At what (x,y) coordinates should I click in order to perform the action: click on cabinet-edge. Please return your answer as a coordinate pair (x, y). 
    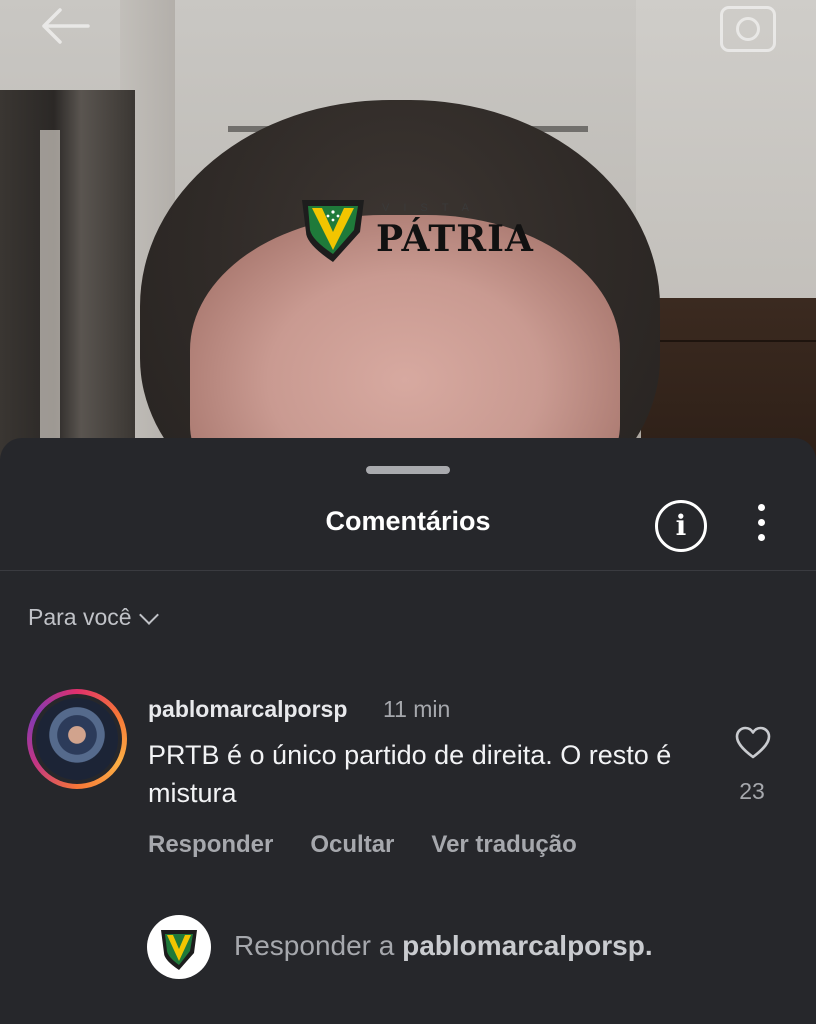
    Looking at the image, I should click on (728, 341).